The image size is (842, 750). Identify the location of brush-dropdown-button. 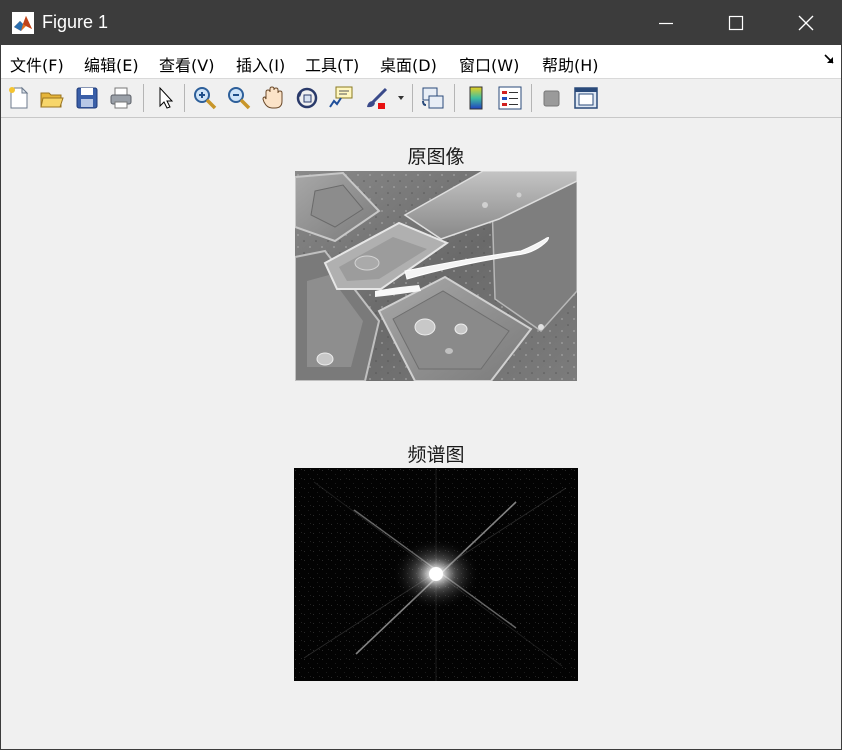
(401, 98).